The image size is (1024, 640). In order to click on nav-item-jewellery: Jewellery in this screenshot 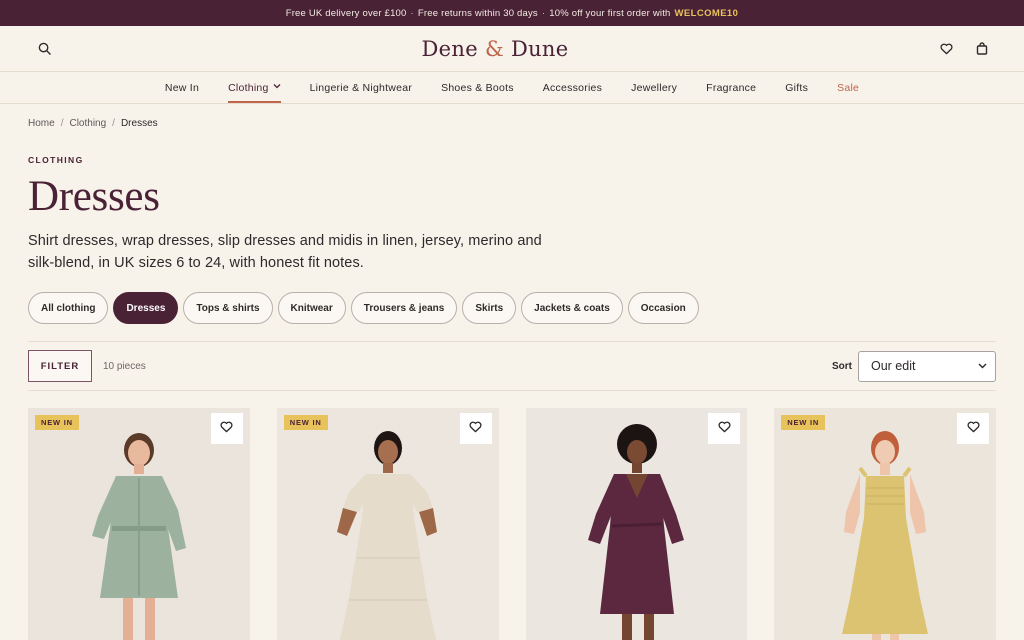, I will do `click(654, 87)`.